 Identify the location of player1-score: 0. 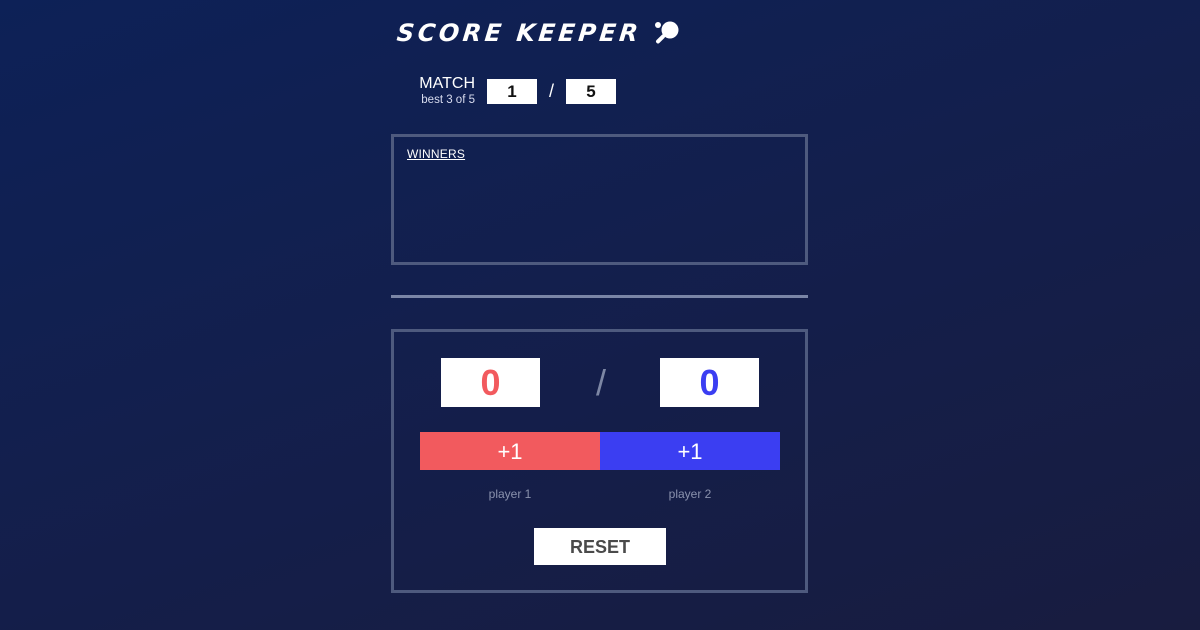
(490, 382).